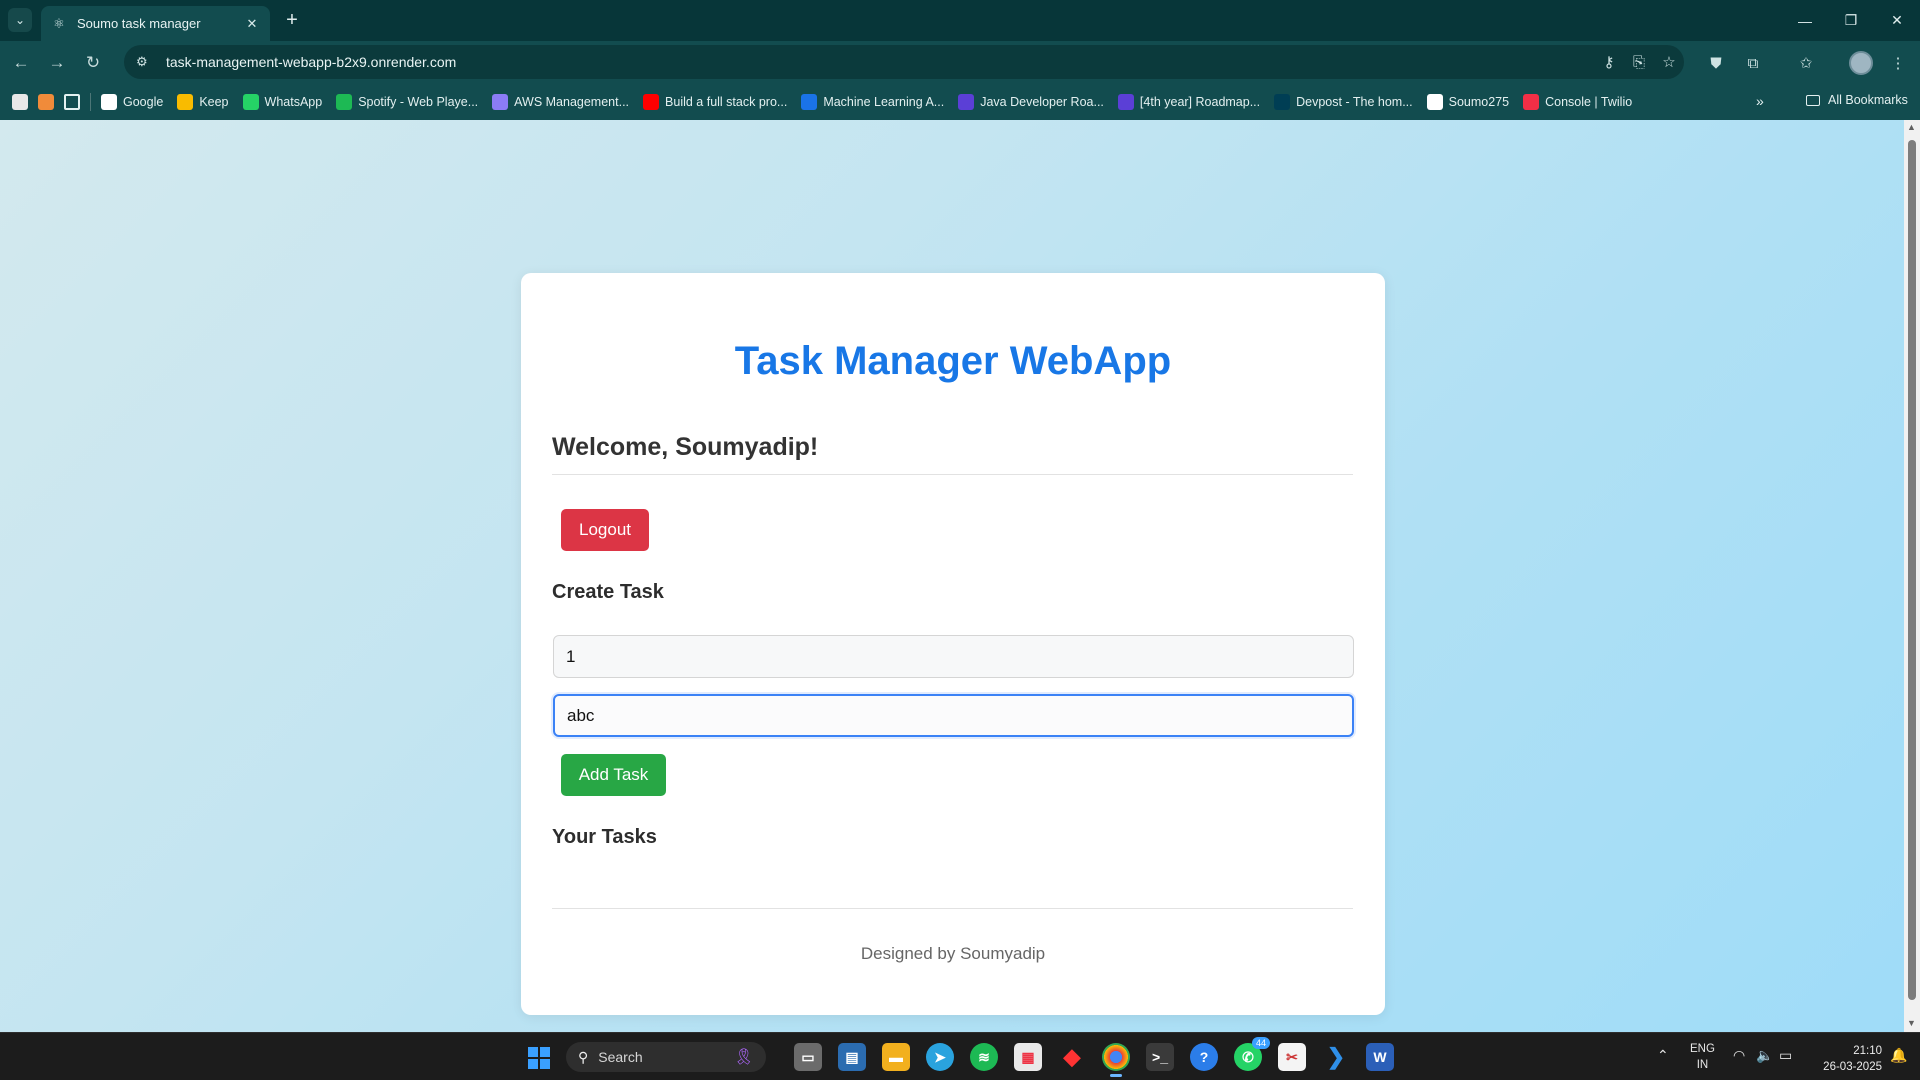  Describe the element at coordinates (1898, 1055) in the screenshot. I see `notifications-bell-icon: 🔔` at that location.